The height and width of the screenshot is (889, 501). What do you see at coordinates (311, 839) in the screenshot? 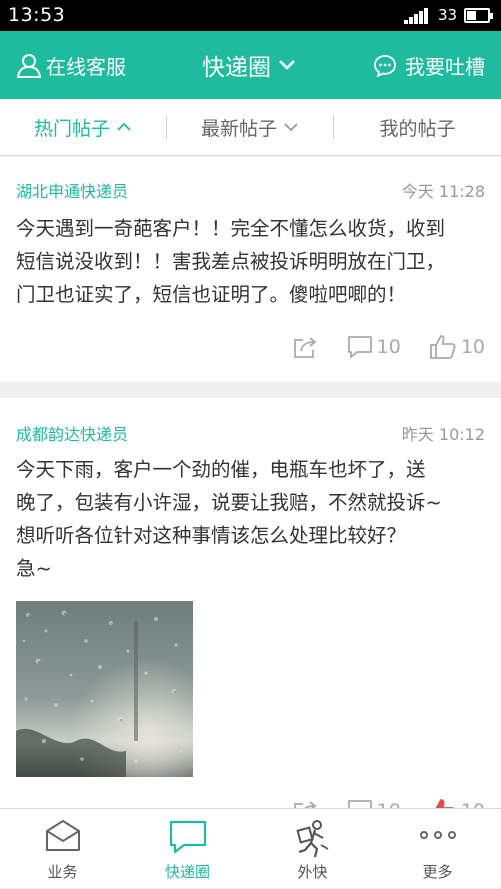
I see `courier-runner-icon` at bounding box center [311, 839].